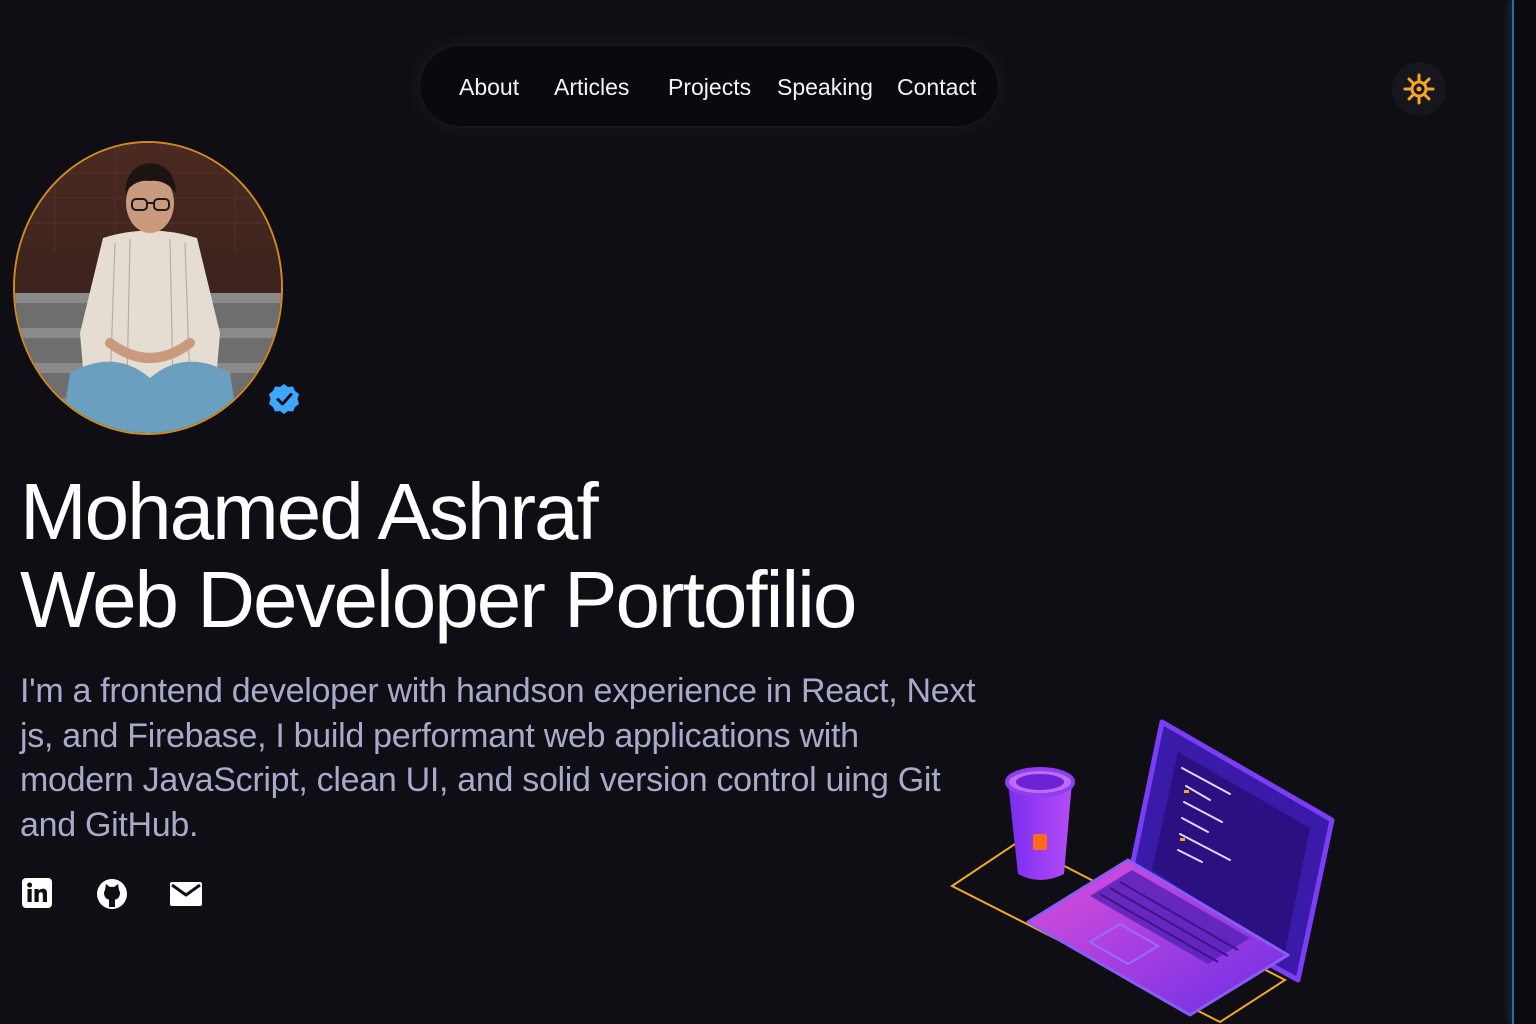 This screenshot has height=1024, width=1536. I want to click on mail-icon, so click(186, 894).